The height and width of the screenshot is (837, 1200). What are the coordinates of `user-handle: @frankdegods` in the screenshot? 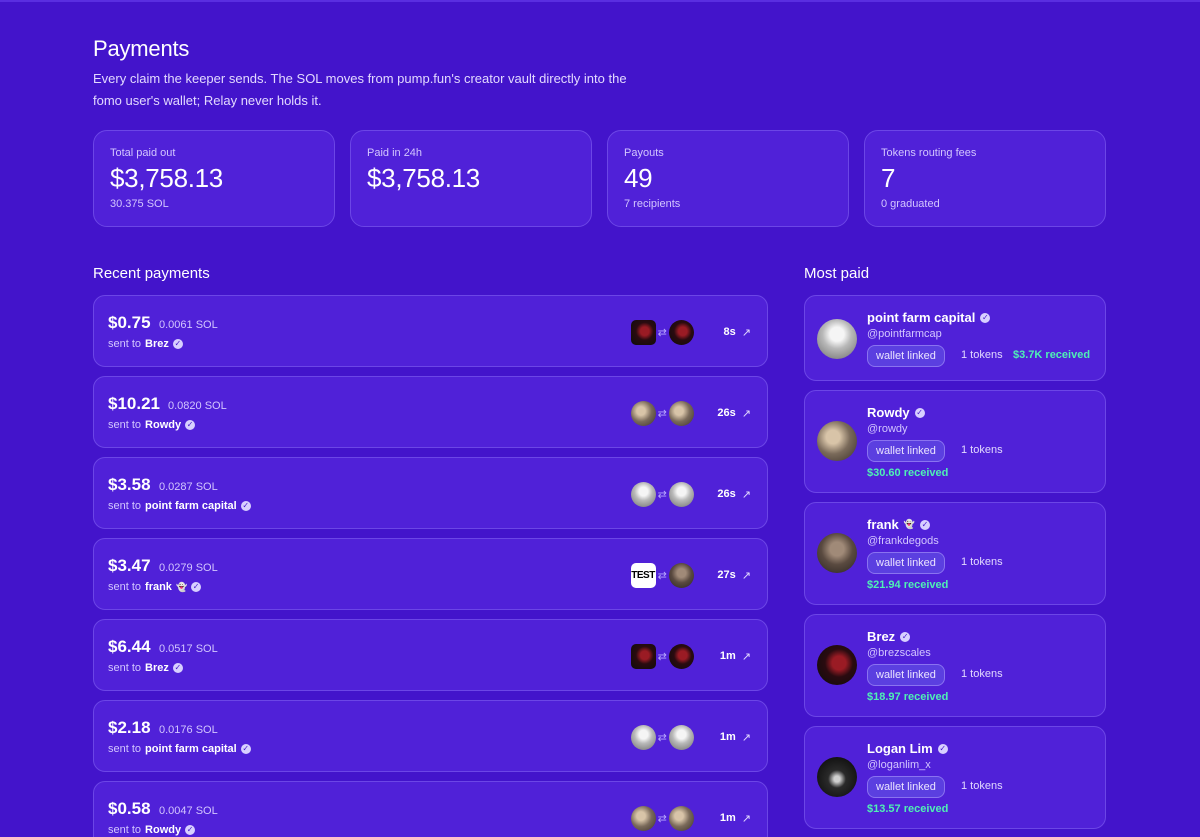 It's located at (903, 541).